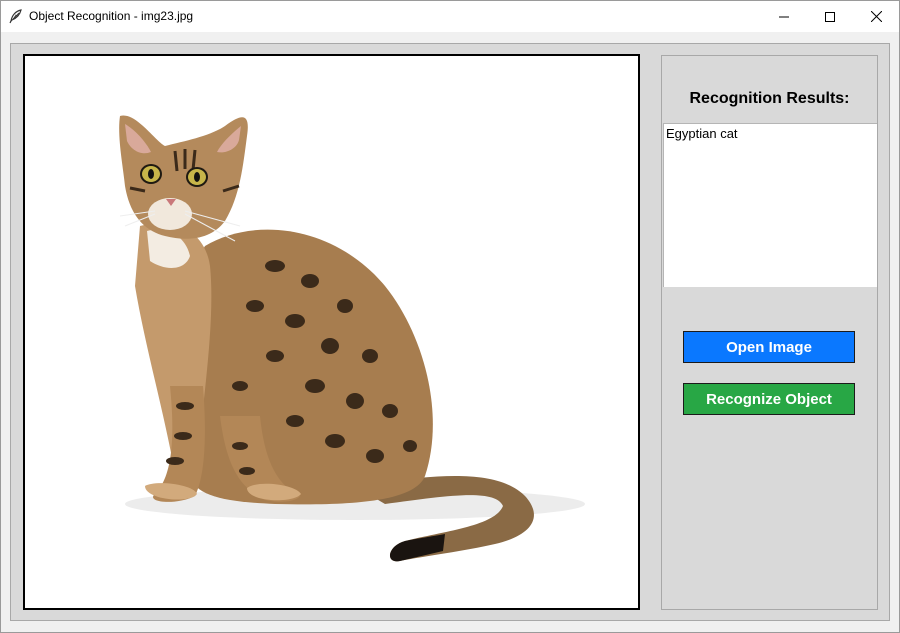 The image size is (900, 633). Describe the element at coordinates (702, 133) in the screenshot. I see `results-text: Egyptian cat` at that location.